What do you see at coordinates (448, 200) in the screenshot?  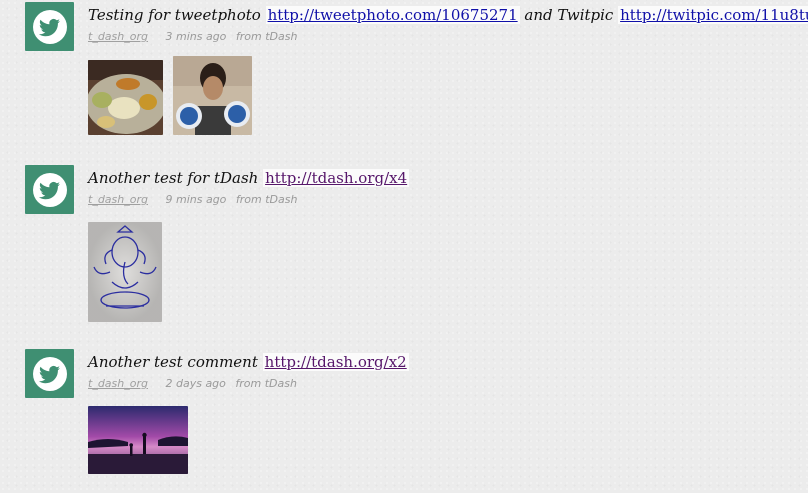 I see `tweet-meta: t_dash_org 9 mins ago from tDash` at bounding box center [448, 200].